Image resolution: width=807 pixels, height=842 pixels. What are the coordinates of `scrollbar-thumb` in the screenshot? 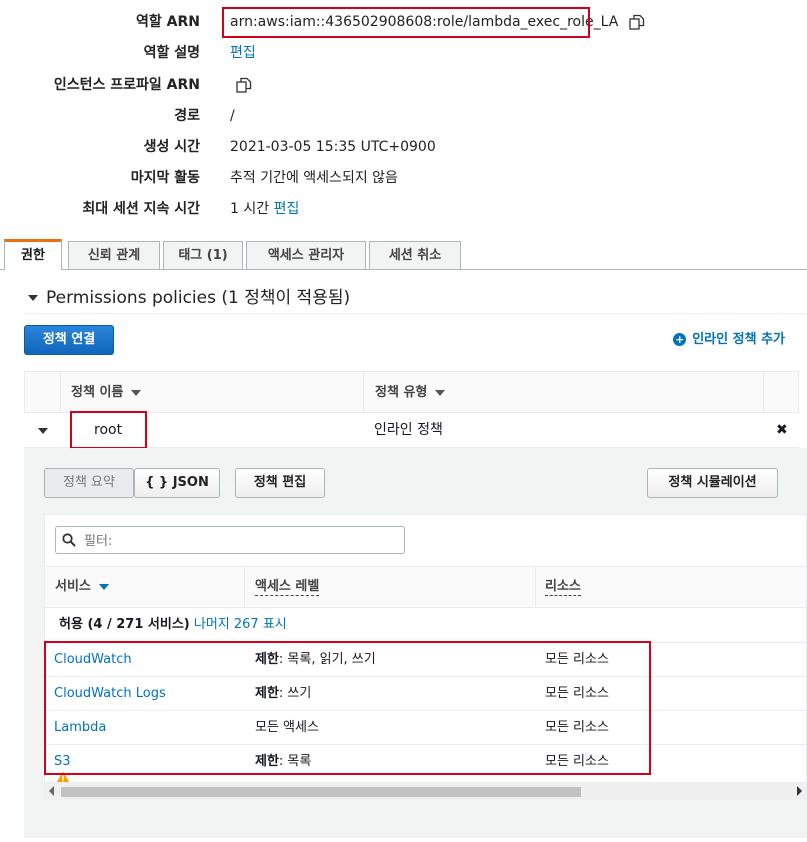 It's located at (321, 792).